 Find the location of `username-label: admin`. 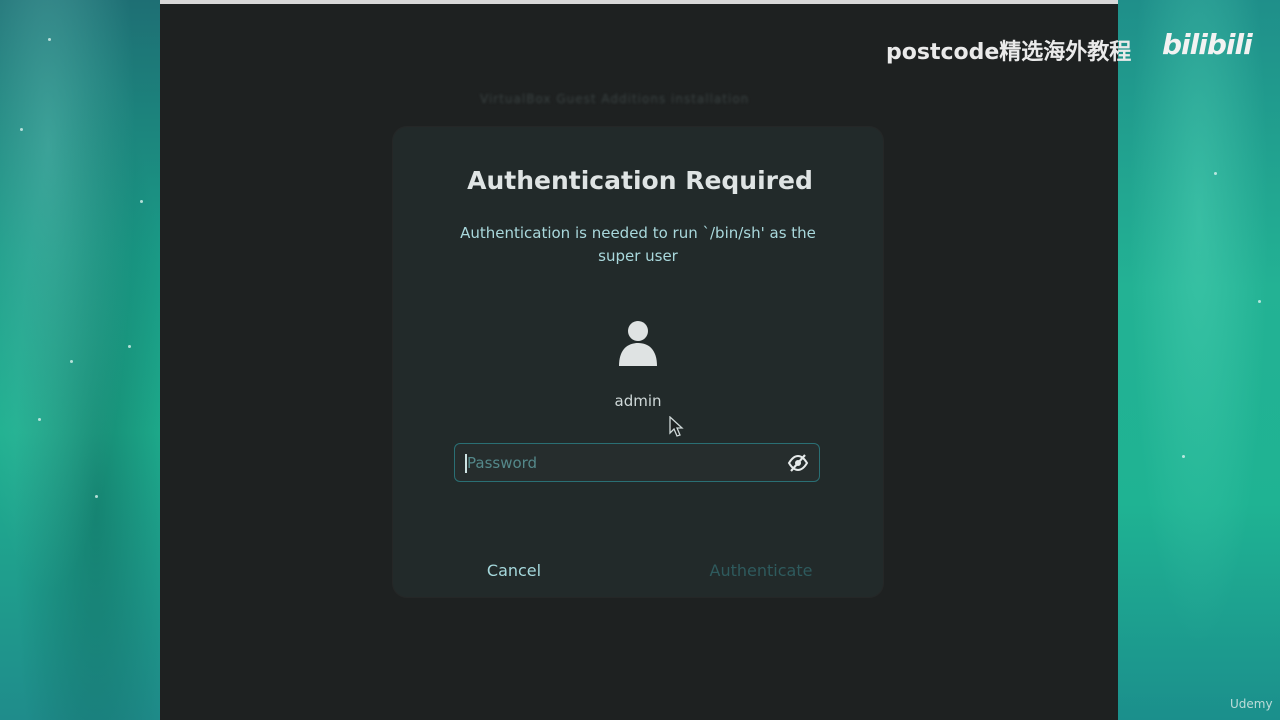

username-label: admin is located at coordinates (638, 401).